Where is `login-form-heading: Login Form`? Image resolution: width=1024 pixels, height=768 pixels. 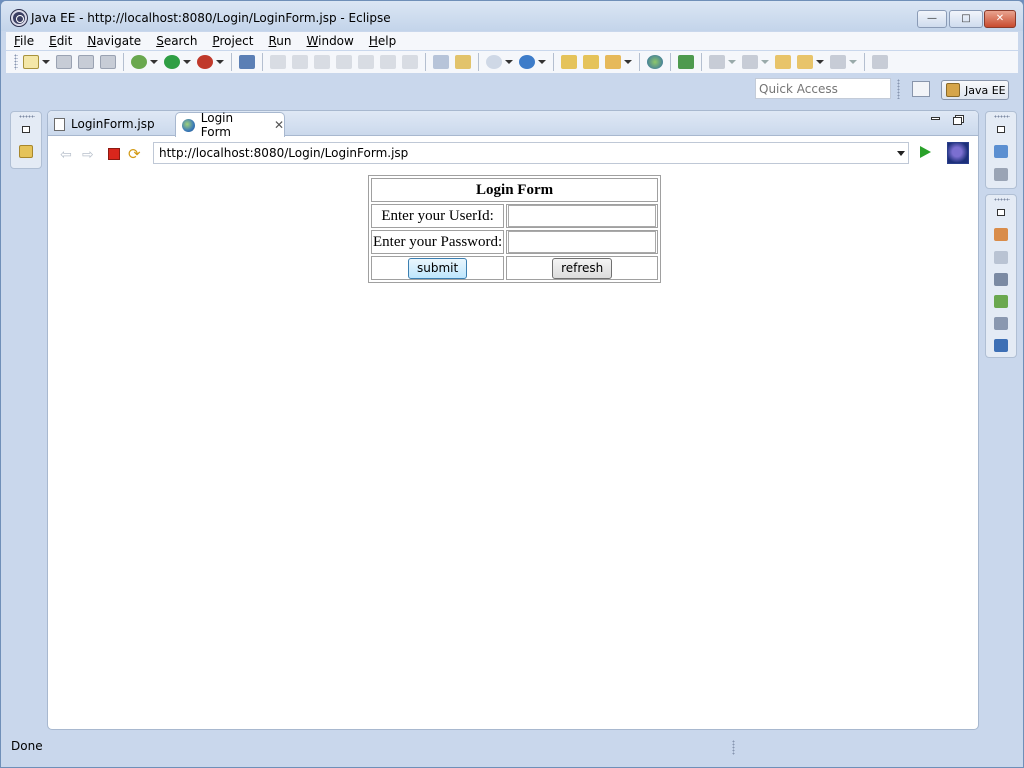 login-form-heading: Login Form is located at coordinates (515, 190).